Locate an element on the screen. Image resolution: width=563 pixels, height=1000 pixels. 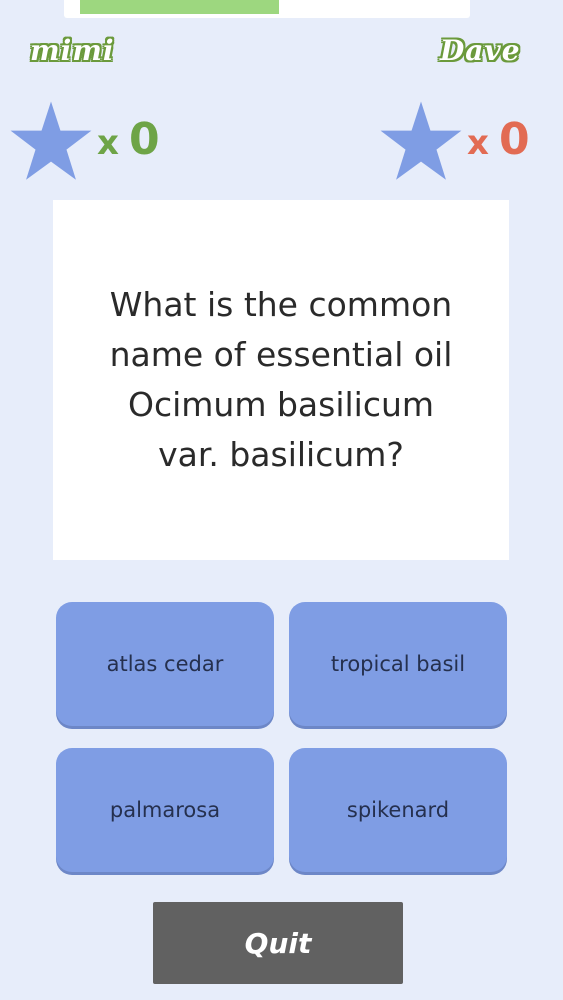
answer-button-1: atlas cedar is located at coordinates (165, 664).